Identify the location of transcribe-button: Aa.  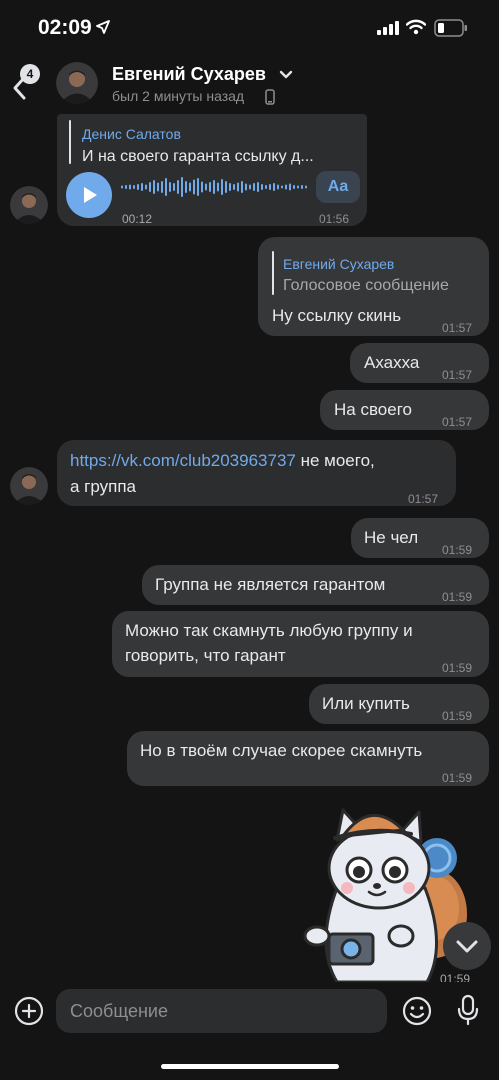
(338, 187).